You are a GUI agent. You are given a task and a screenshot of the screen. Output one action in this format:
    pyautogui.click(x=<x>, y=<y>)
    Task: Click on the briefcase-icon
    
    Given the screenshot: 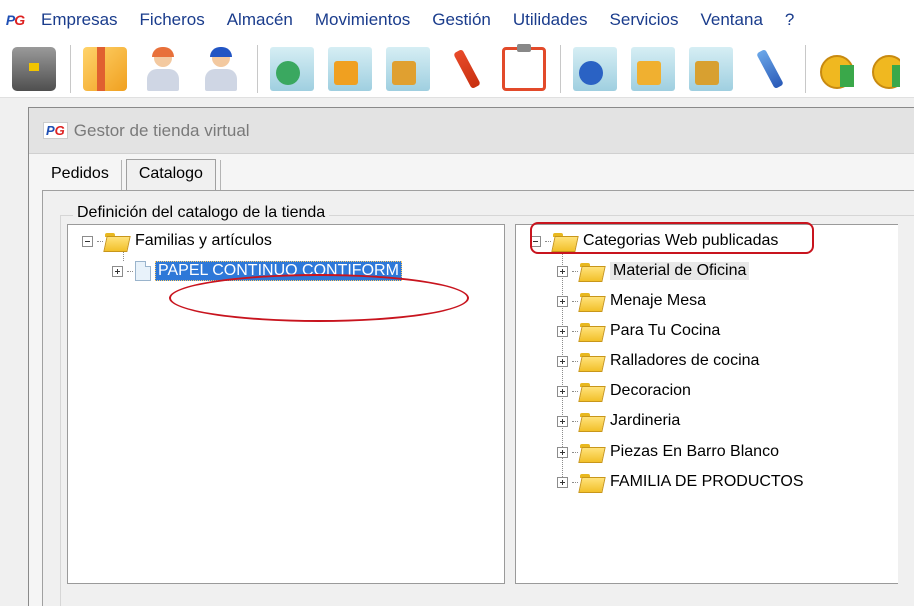 What is the action you would take?
    pyautogui.click(x=34, y=68)
    